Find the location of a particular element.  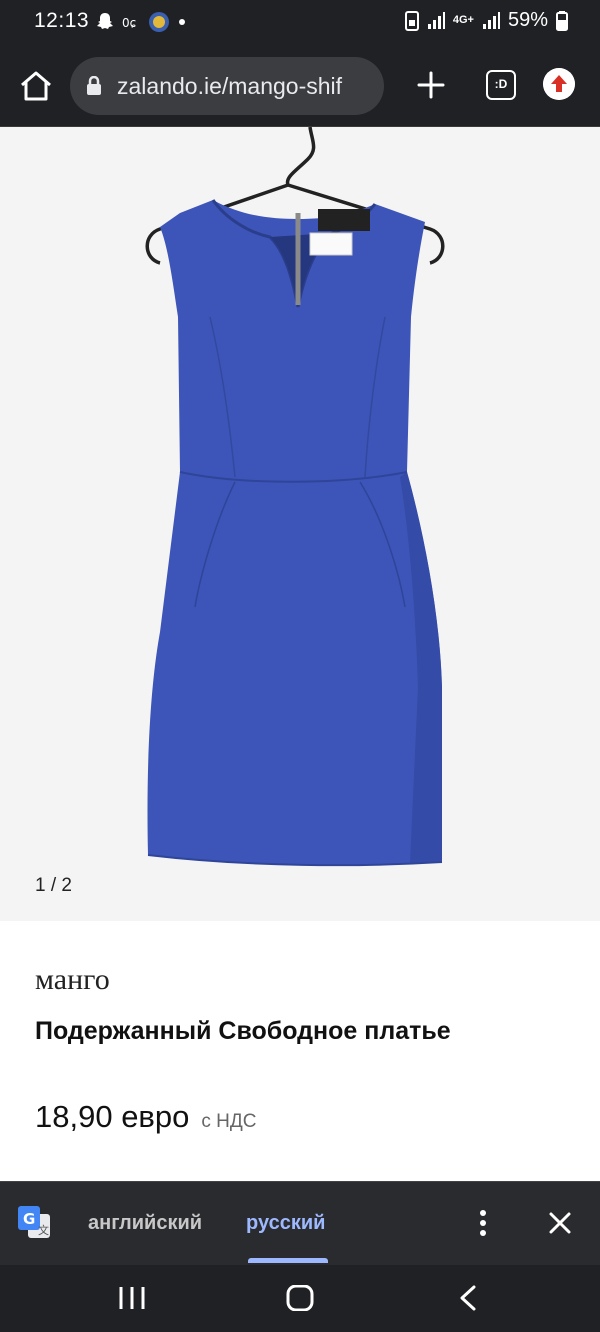

google-translate-icon: G 文 is located at coordinates (34, 1222).